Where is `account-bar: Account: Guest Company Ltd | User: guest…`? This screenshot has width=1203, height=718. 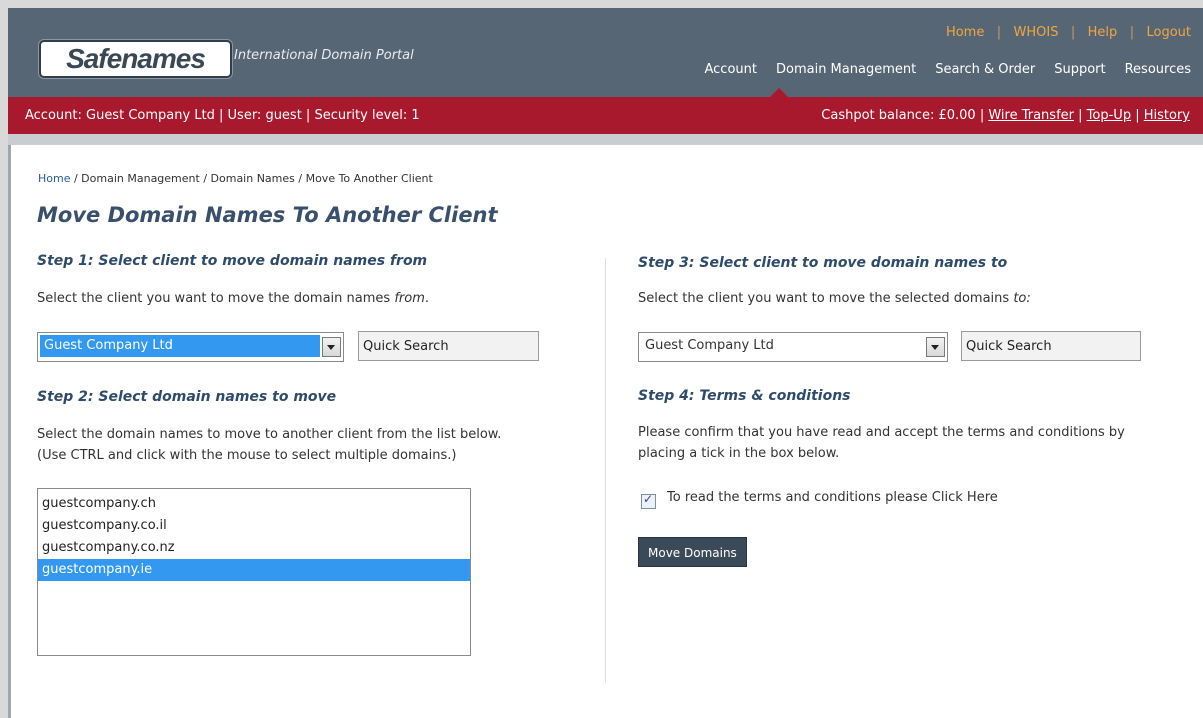
account-bar: Account: Guest Company Ltd | User: guest… is located at coordinates (605, 115).